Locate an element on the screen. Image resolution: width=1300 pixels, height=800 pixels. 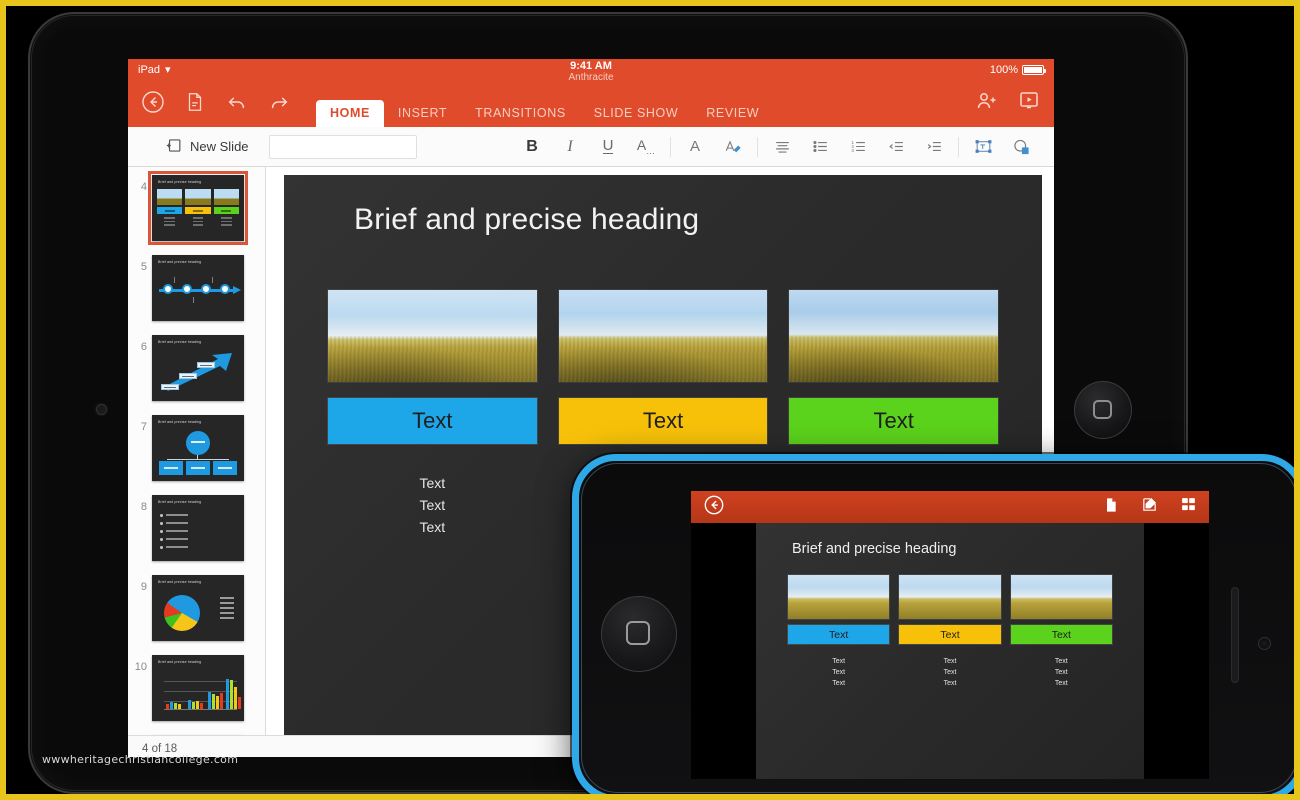
paragraph-group: 1 23 is located at coordinates (858, 147).